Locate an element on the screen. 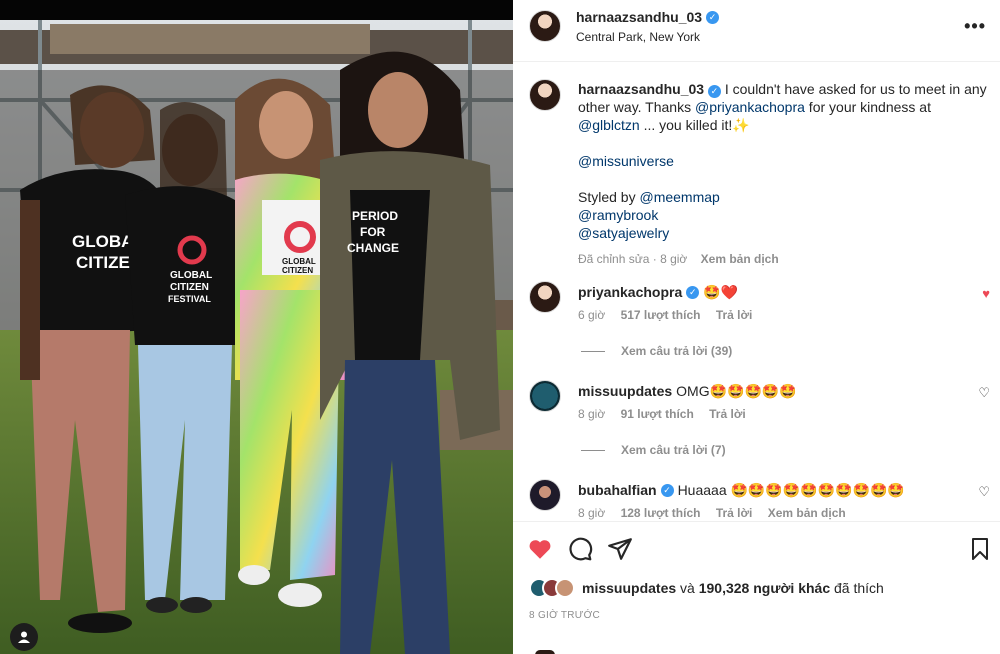 The width and height of the screenshot is (1000, 654). caption-edited: Đã chỉnh sửa · 8 giờ is located at coordinates (633, 259).